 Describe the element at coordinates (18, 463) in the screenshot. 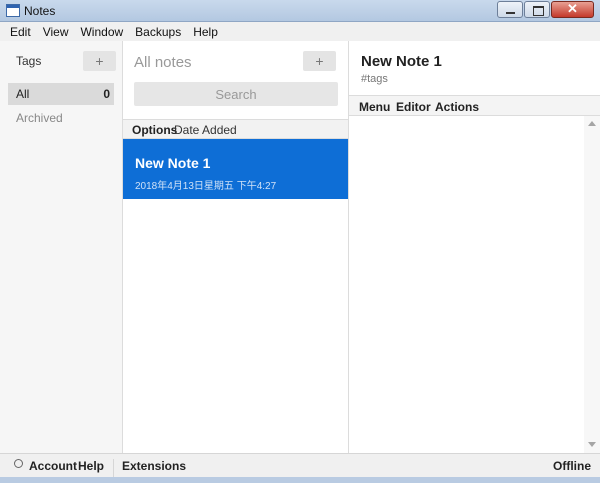

I see `account-status-icon` at that location.